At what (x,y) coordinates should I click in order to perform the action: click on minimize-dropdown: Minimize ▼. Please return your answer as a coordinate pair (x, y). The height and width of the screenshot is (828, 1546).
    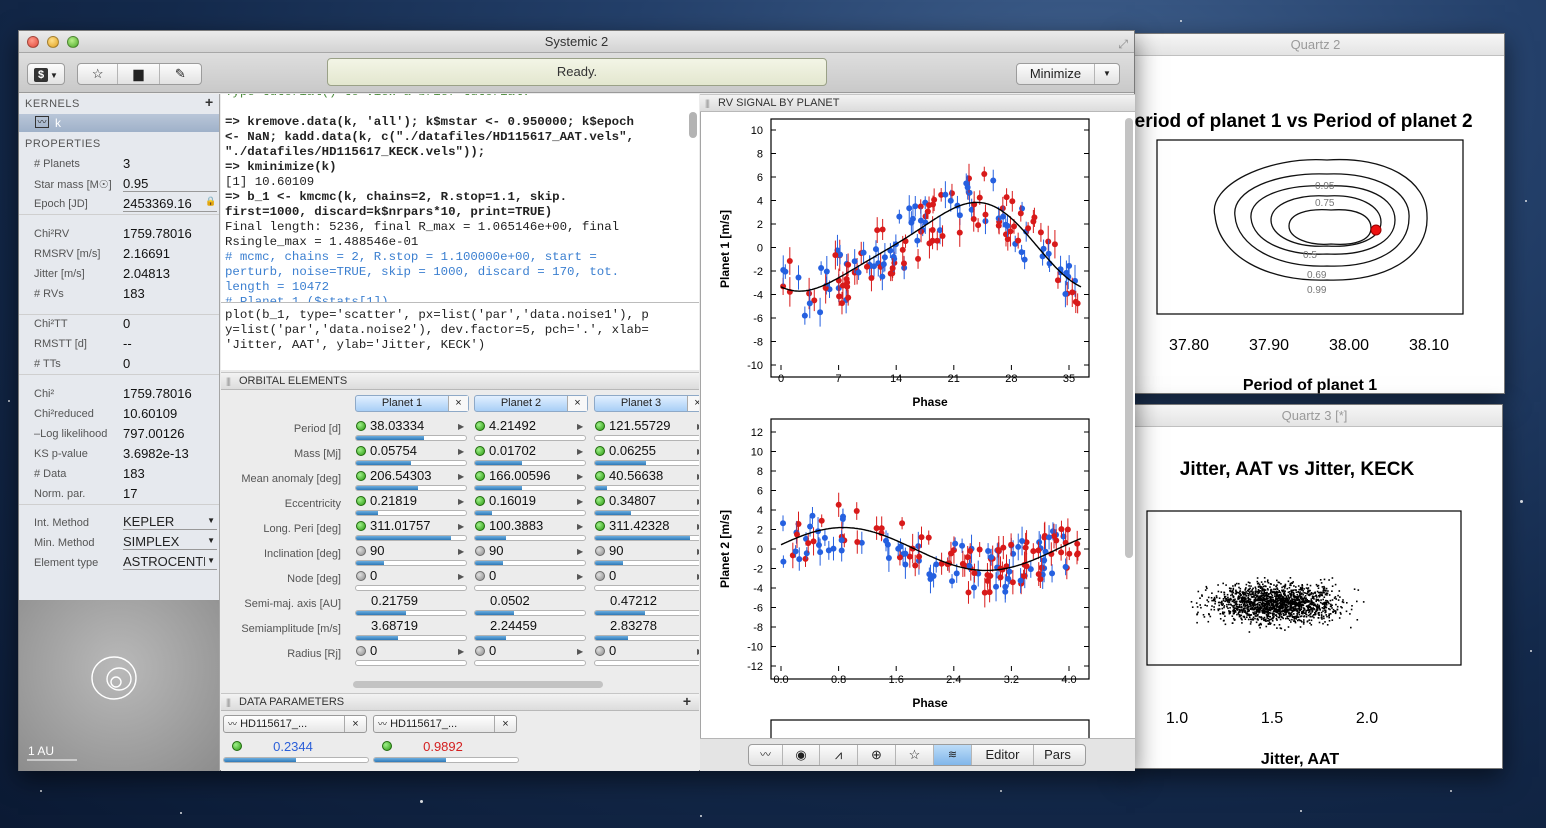
    Looking at the image, I should click on (1068, 74).